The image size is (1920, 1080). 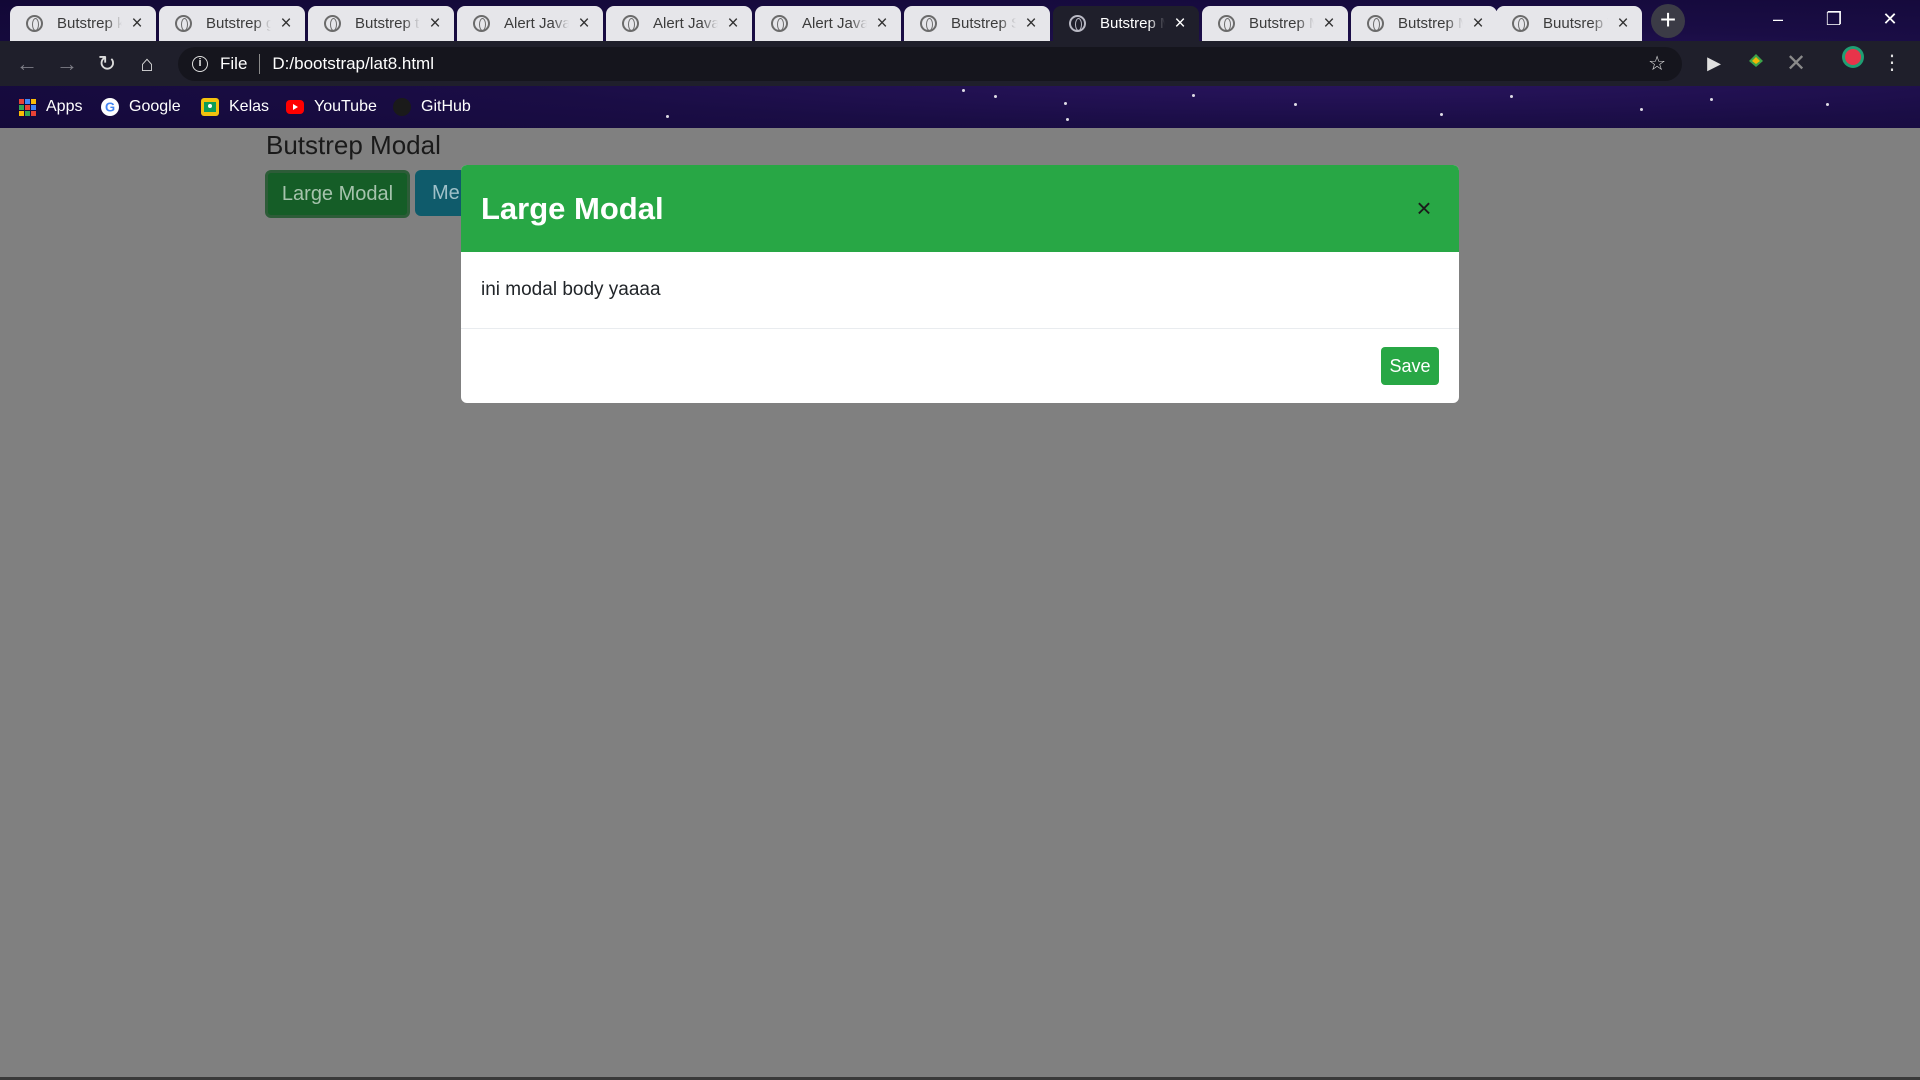 I want to click on browser-tab: Buutsrep T ×, so click(x=1569, y=23).